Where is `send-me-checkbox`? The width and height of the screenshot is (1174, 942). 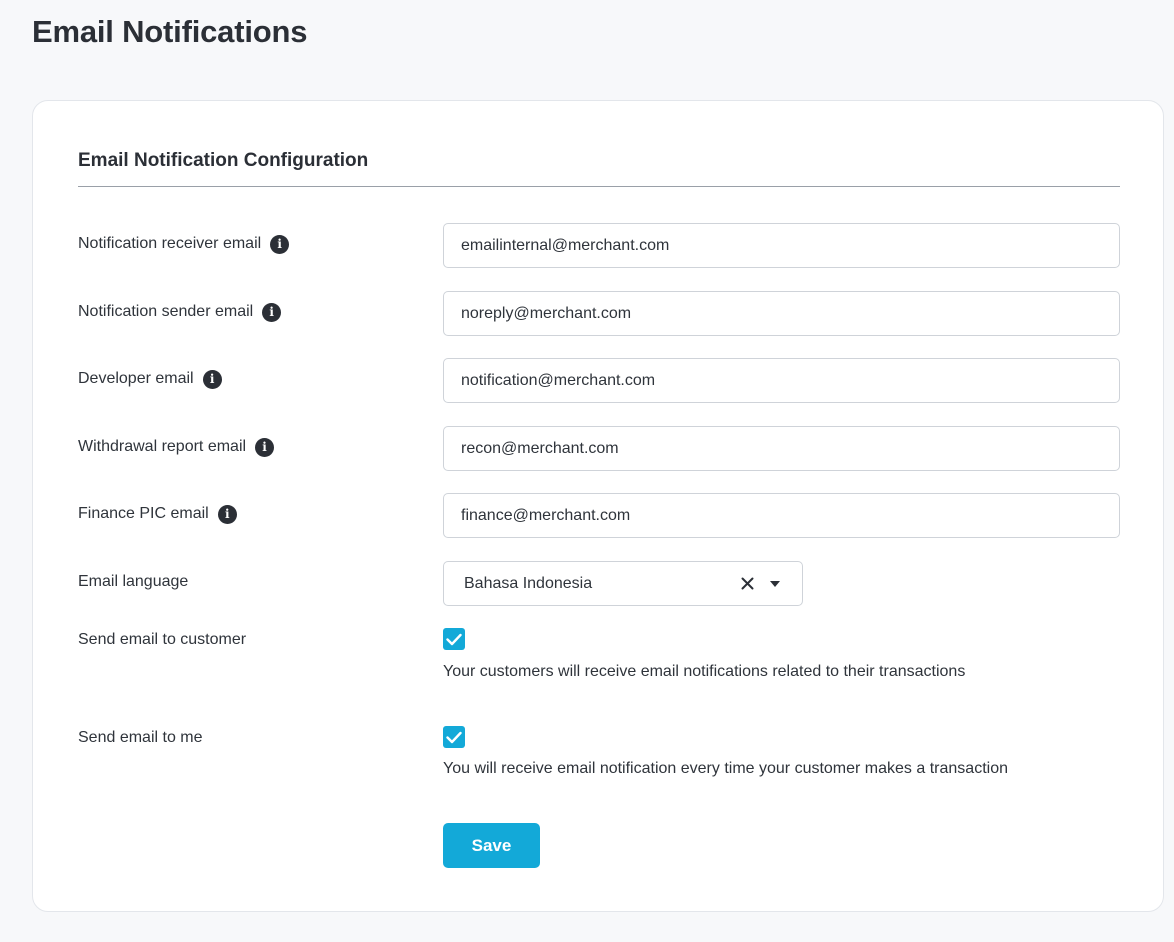
send-me-checkbox is located at coordinates (454, 737).